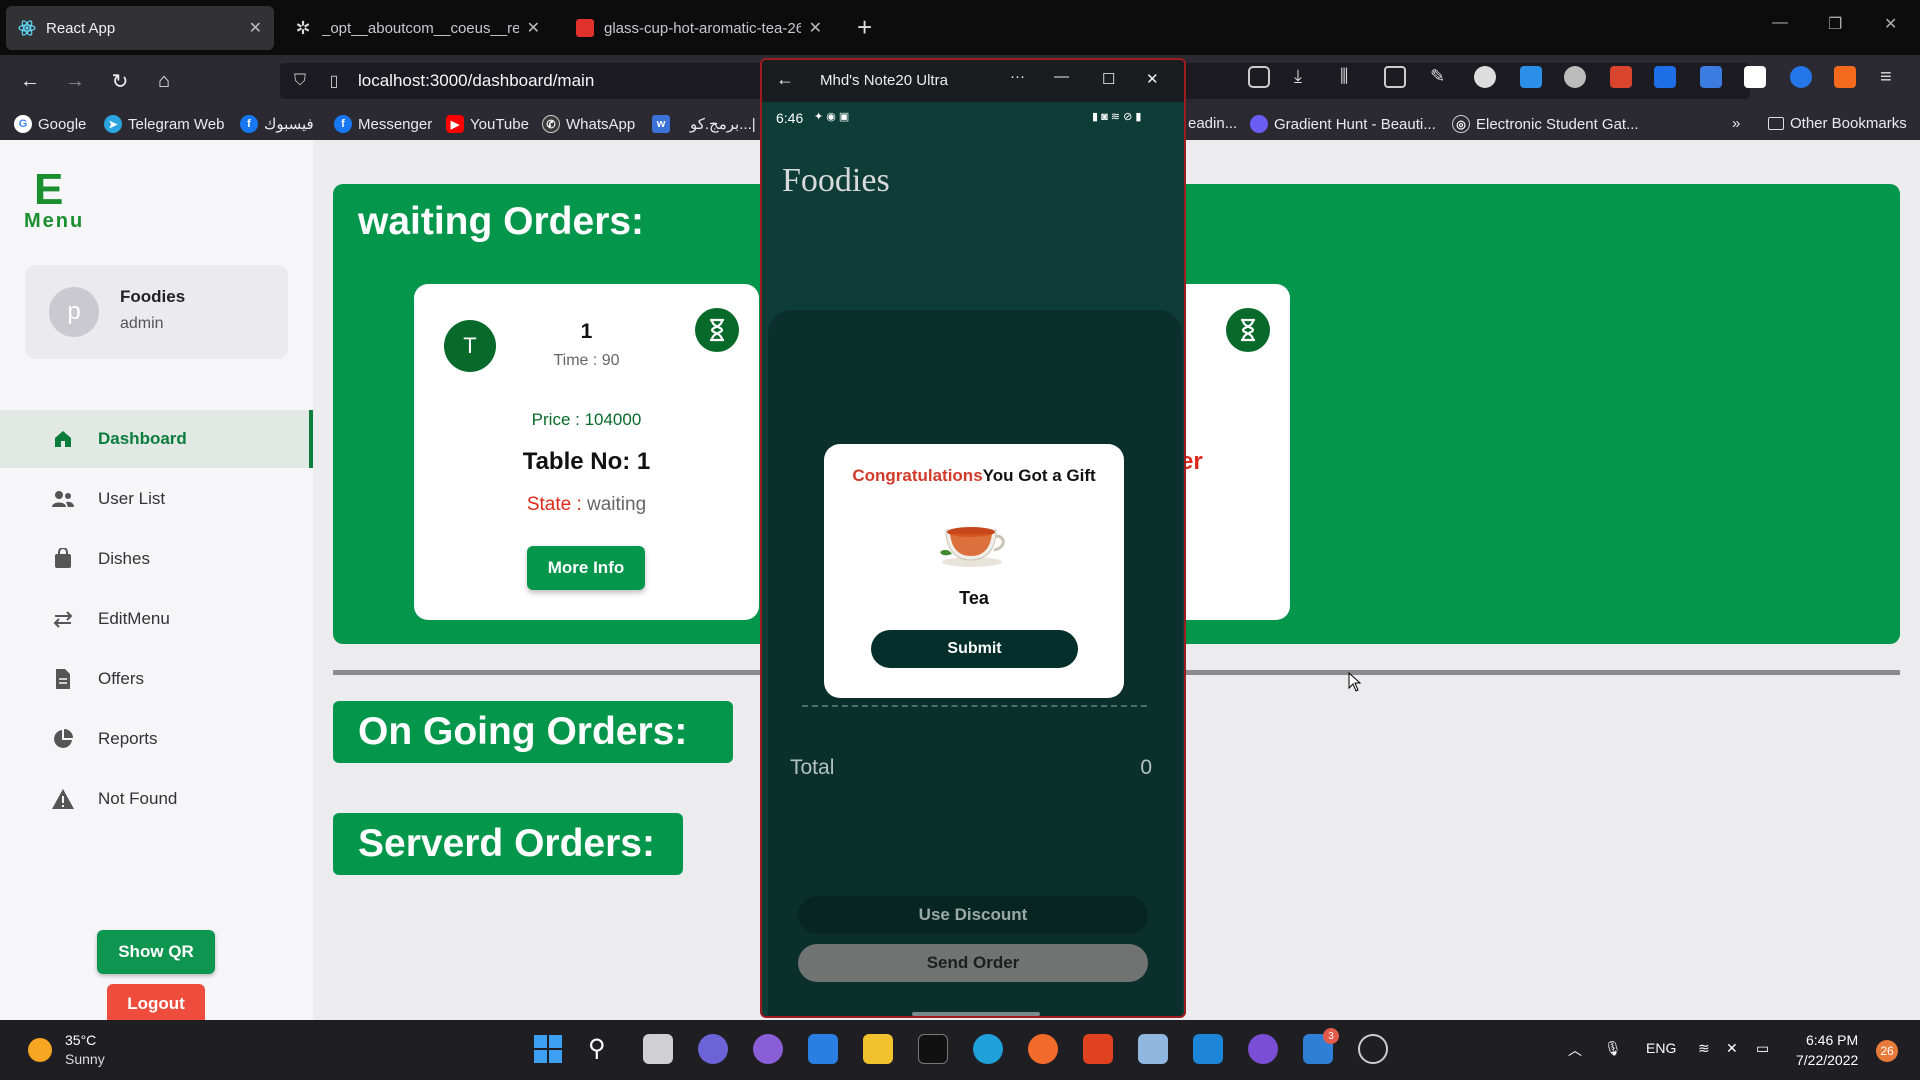  I want to click on file-explorer-icon, so click(878, 1049).